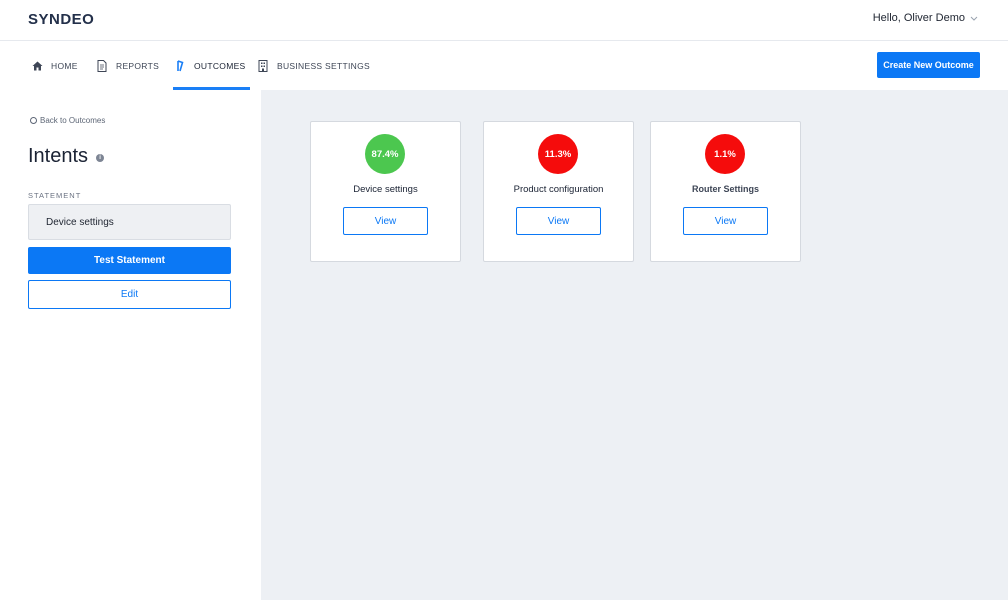 The width and height of the screenshot is (1008, 600). Describe the element at coordinates (58, 156) in the screenshot. I see `page-title-text: Intents` at that location.